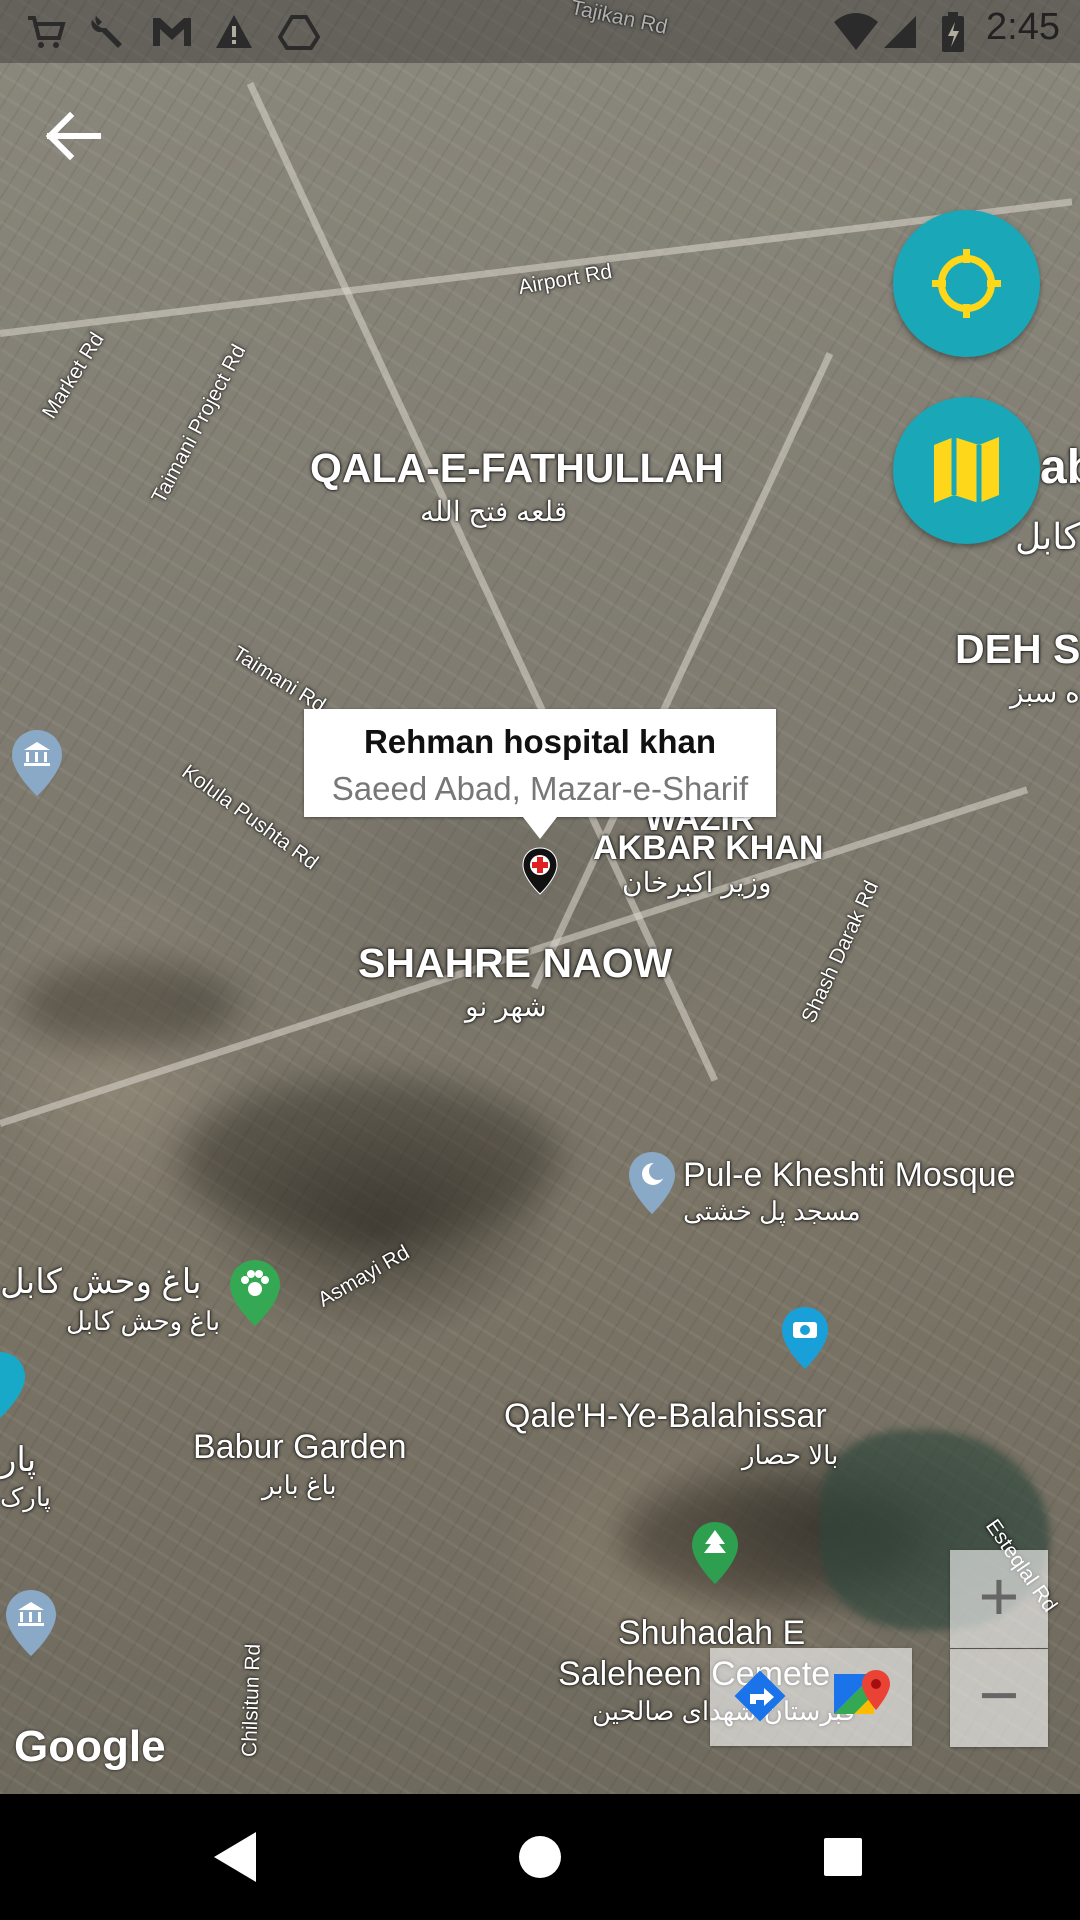 The image size is (1080, 1920). I want to click on map-type-button, so click(966, 470).